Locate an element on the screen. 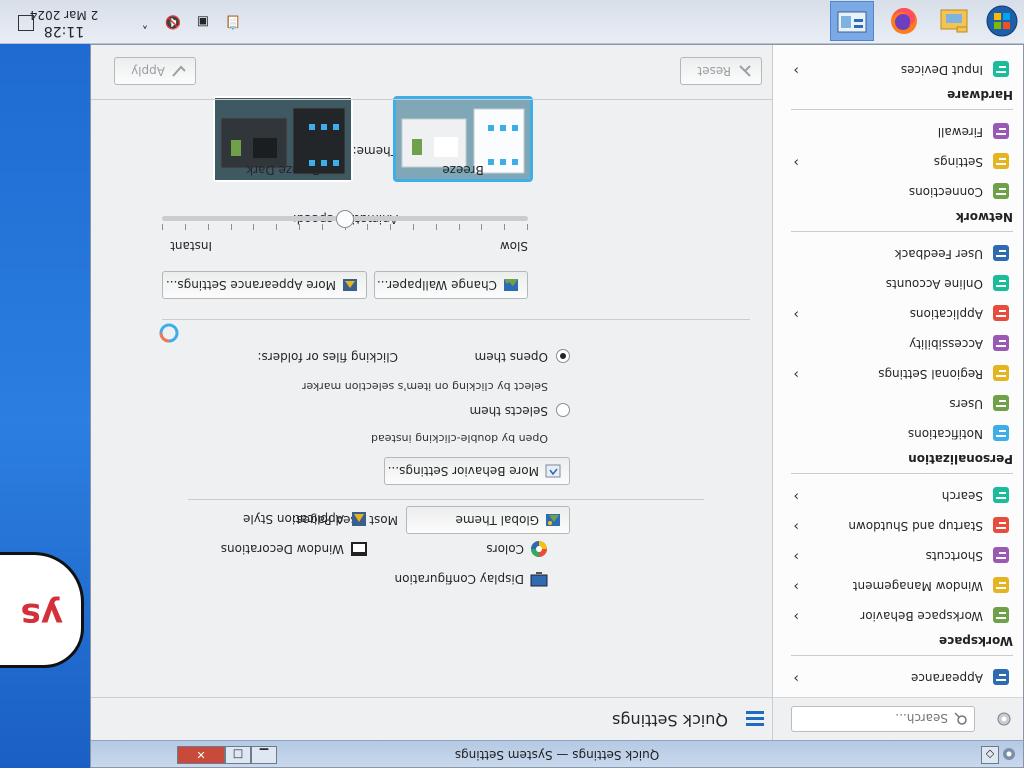 This screenshot has height=768, width=1024. desktop-speech-bubble: ys is located at coordinates (42, 610).